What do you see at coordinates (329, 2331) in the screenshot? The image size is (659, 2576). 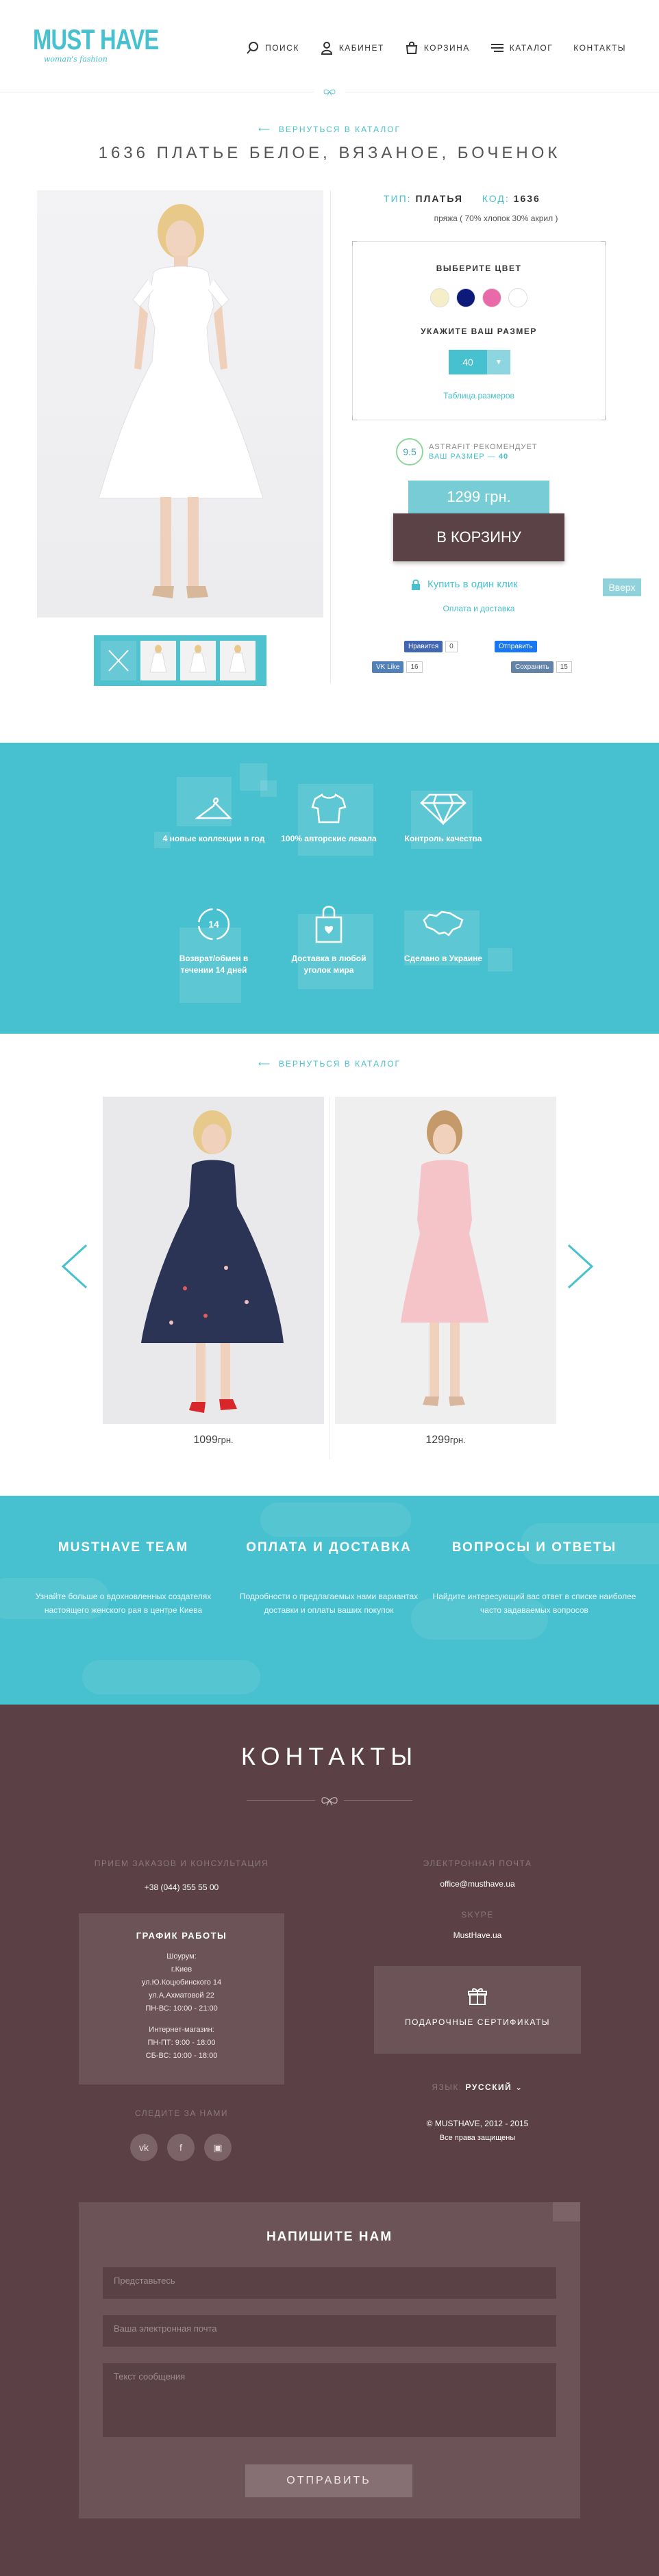 I see `email-field: Ваша электронная почта` at bounding box center [329, 2331].